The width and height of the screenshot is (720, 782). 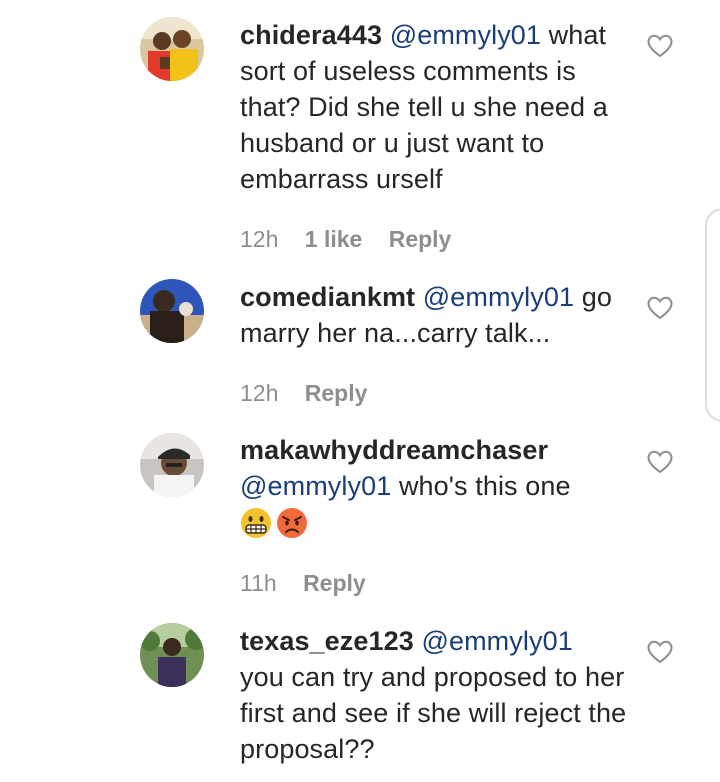 What do you see at coordinates (256, 523) in the screenshot?
I see `grimacing-face-emoji` at bounding box center [256, 523].